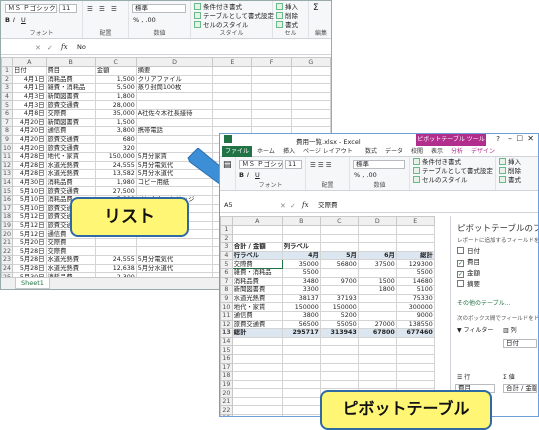  What do you see at coordinates (115, 191) in the screenshot?
I see `table-cell: 27,500` at bounding box center [115, 191].